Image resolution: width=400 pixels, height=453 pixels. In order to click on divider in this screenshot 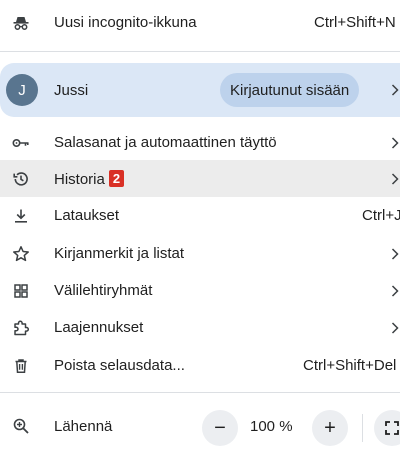, I will do `click(362, 428)`.